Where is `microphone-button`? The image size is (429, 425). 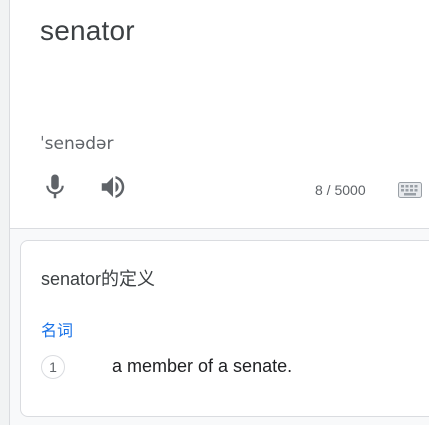 microphone-button is located at coordinates (55, 187).